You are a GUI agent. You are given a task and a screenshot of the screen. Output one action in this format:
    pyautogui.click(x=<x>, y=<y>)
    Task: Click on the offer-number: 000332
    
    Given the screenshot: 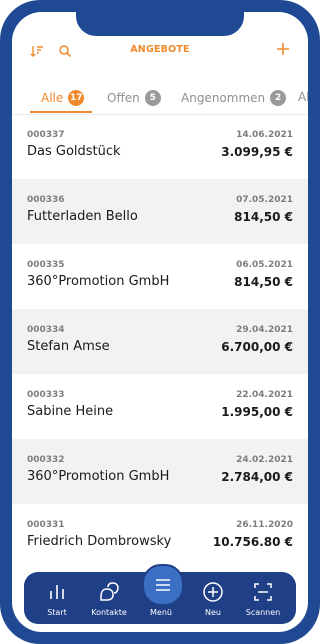 What is the action you would take?
    pyautogui.click(x=46, y=460)
    